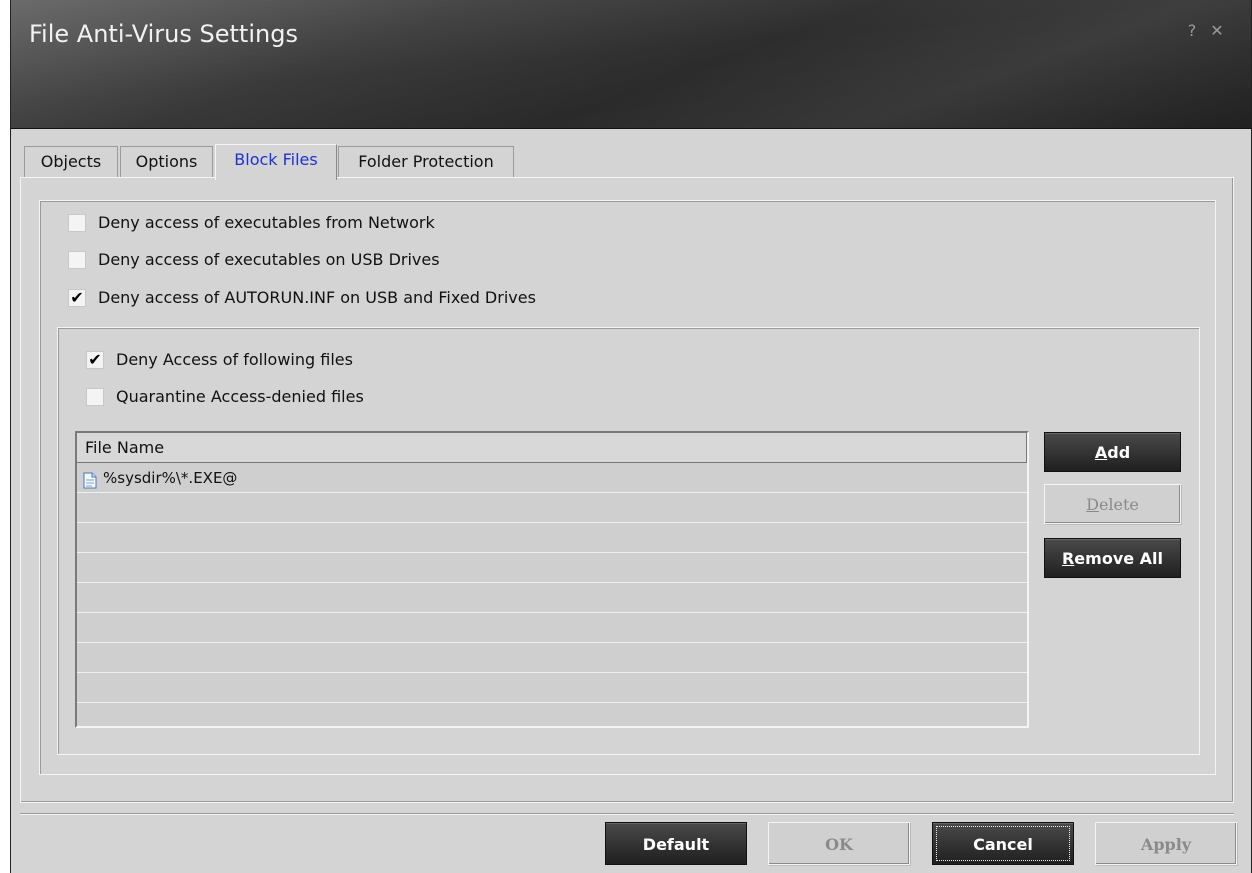 This screenshot has width=1252, height=873. Describe the element at coordinates (1003, 843) in the screenshot. I see `cancel-button: Cancel` at that location.